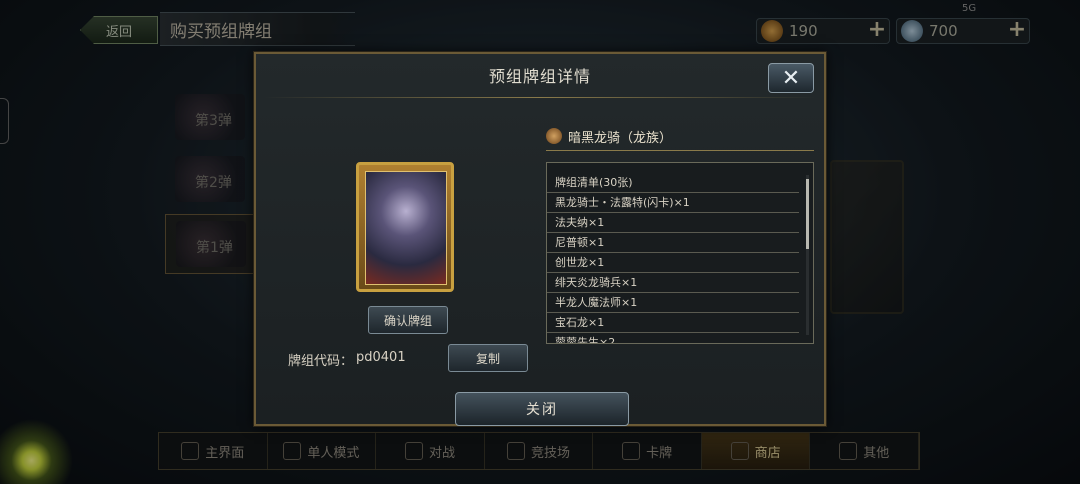 Image resolution: width=1080 pixels, height=484 pixels. I want to click on list-item: 半龙人魔法师×1, so click(673, 303).